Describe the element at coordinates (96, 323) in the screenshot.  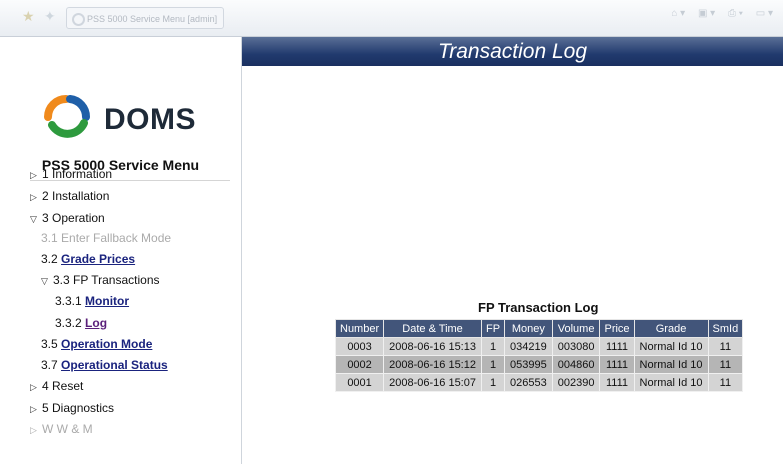
I see `log-link: Log` at that location.